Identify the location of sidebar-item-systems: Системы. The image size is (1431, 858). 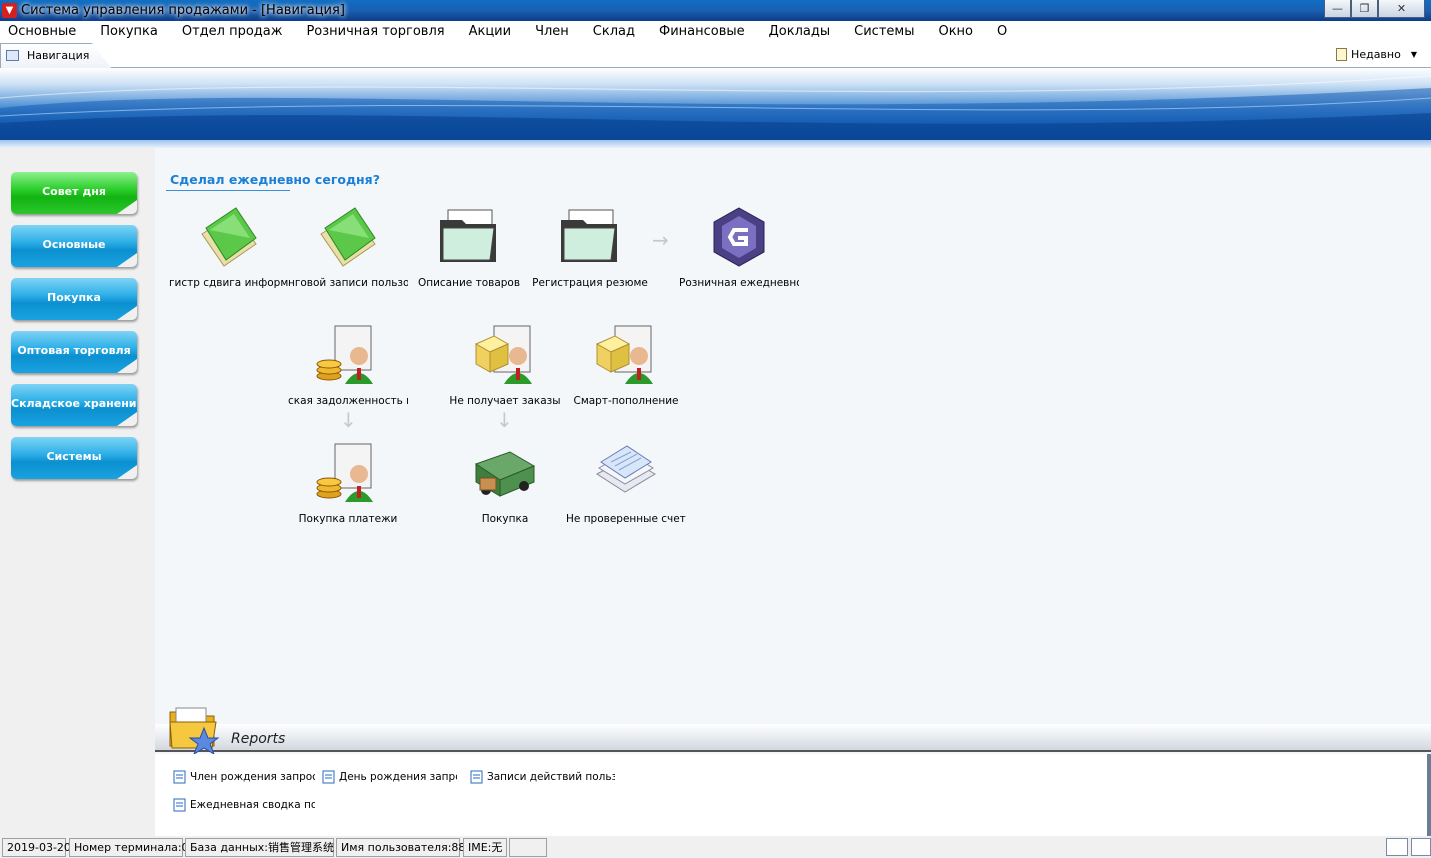
(74, 458).